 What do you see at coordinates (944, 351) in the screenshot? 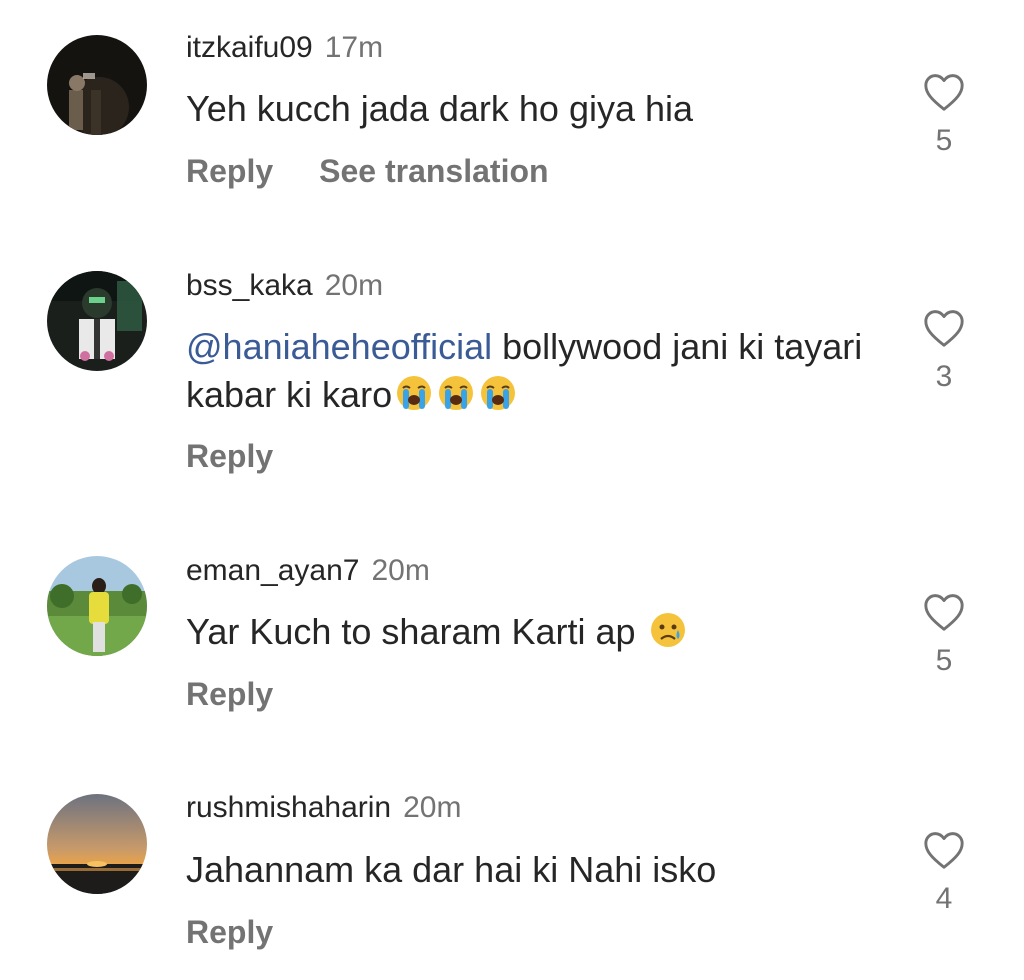
I see `like-control: 3` at bounding box center [944, 351].